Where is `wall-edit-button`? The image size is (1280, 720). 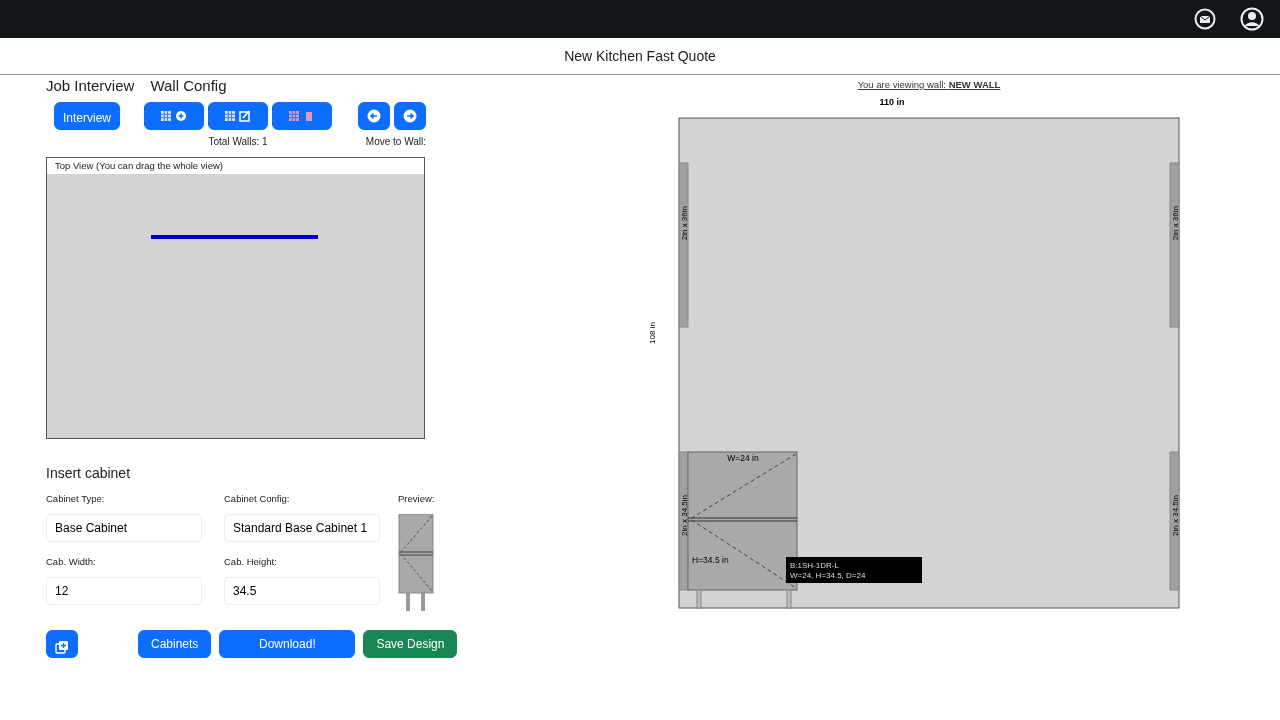 wall-edit-button is located at coordinates (238, 115).